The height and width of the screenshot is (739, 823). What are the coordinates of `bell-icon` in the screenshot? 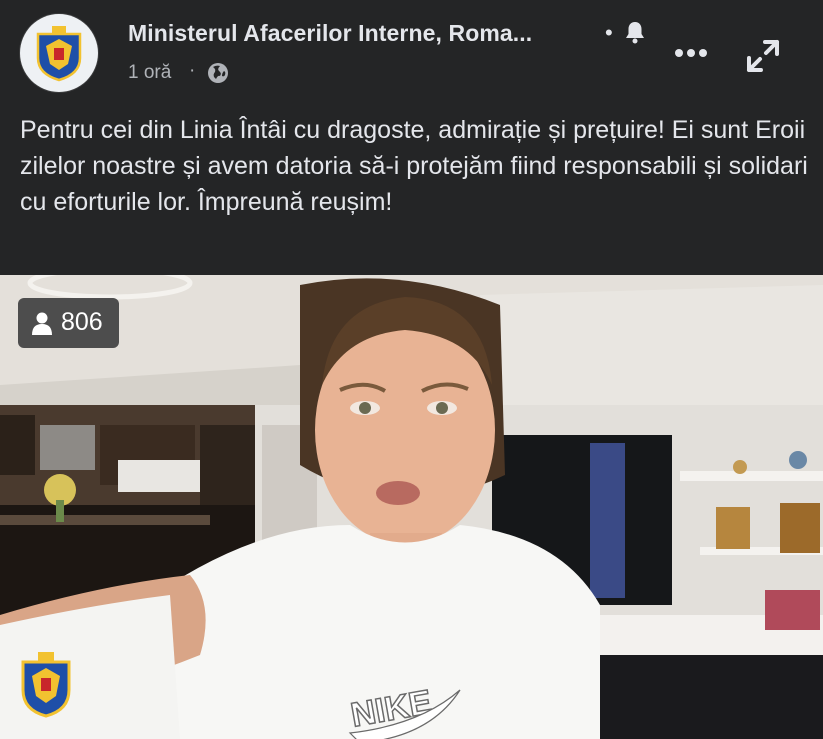 It's located at (635, 34).